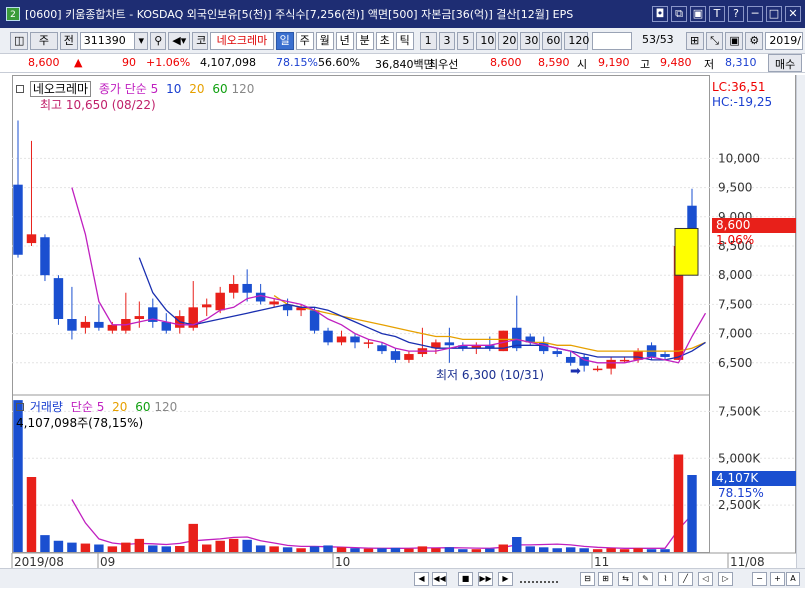 Image resolution: width=805 pixels, height=595 pixels. I want to click on volume-legend: 거래량 단순 5 20 60 120, so click(96, 406).